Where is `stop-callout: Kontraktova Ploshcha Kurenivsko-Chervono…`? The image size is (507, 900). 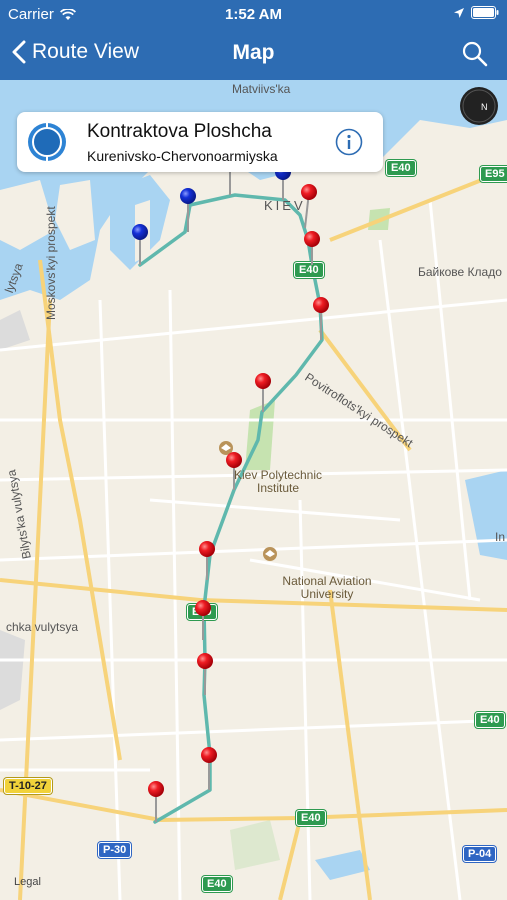 stop-callout: Kontraktova Ploshcha Kurenivsko-Chervono… is located at coordinates (200, 142).